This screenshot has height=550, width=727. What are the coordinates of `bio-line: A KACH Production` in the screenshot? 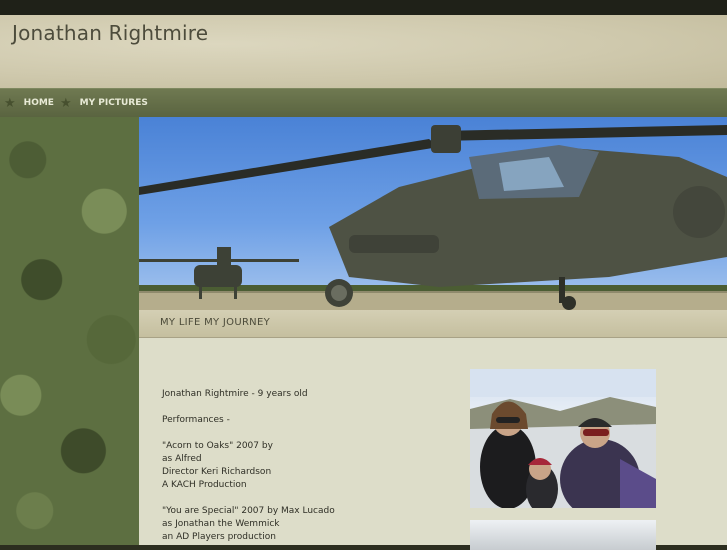 It's located at (204, 485).